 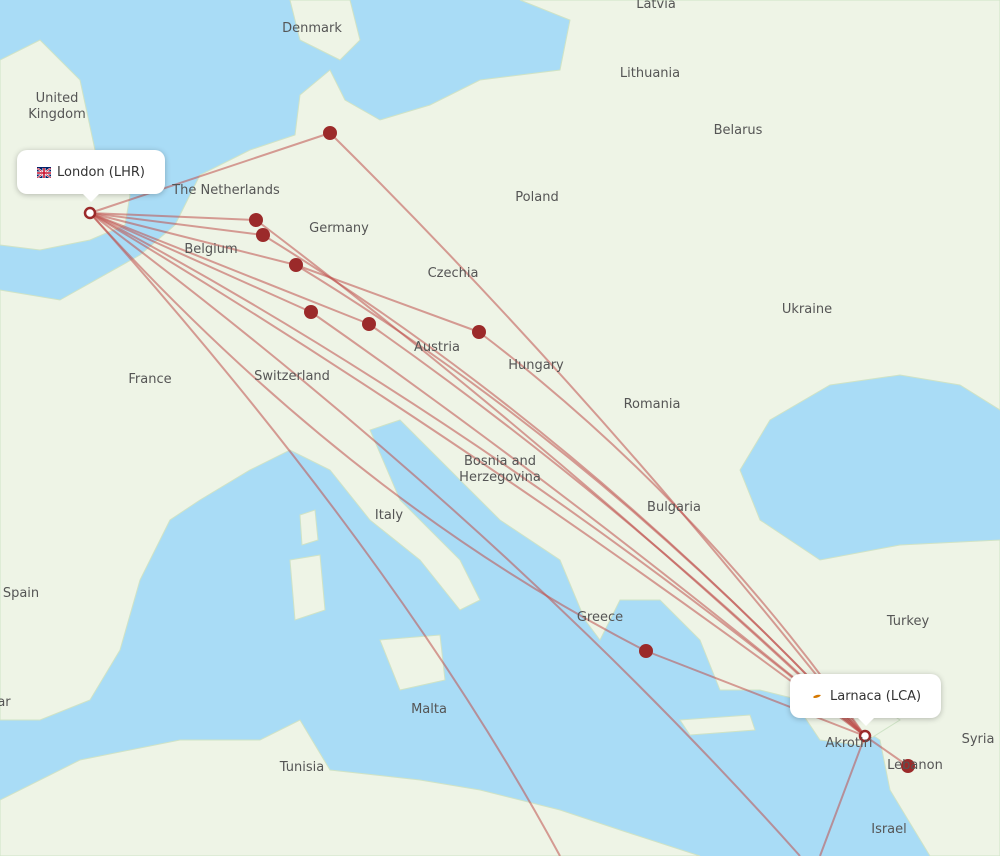 I want to click on place-label: Ukraine, so click(x=807, y=309).